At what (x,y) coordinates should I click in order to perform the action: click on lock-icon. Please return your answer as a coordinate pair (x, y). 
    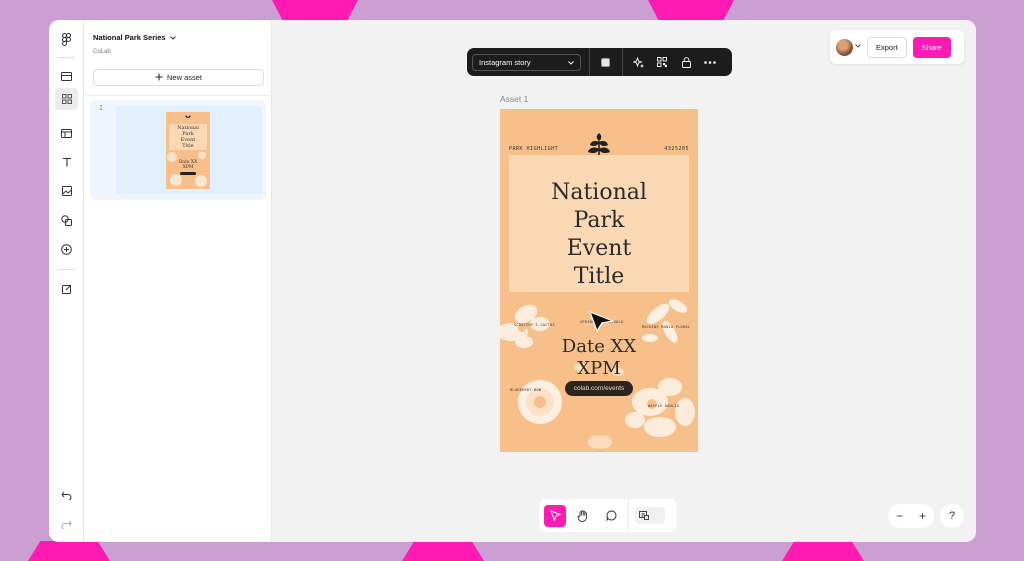
    Looking at the image, I should click on (686, 62).